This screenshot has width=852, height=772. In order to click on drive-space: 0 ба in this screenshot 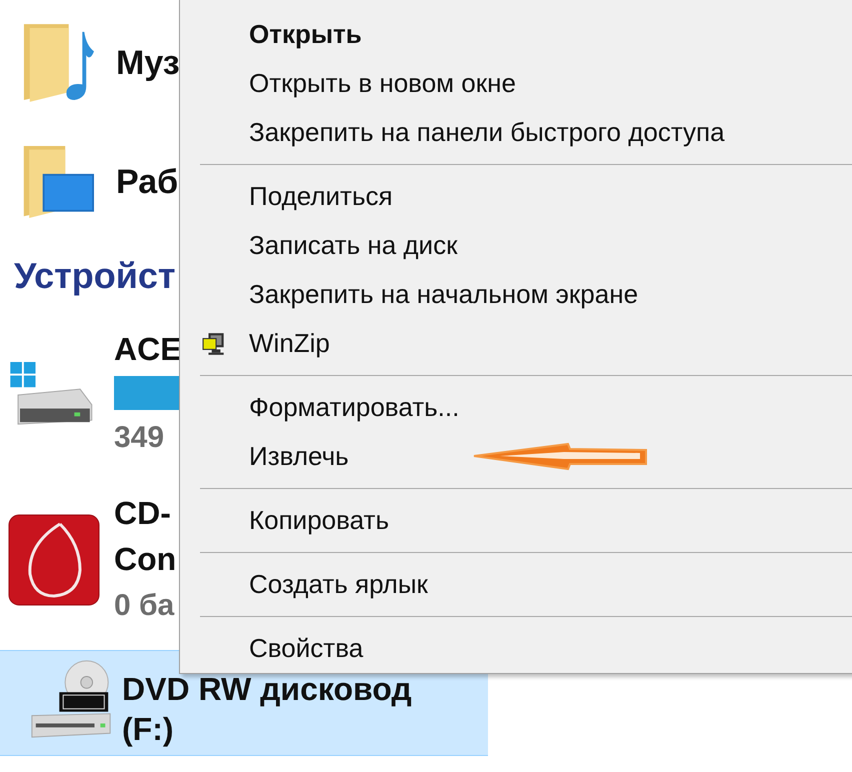, I will do `click(144, 606)`.